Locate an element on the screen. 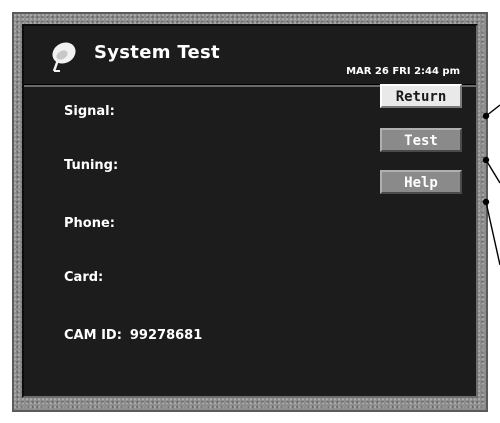  cam-id-label: CAM ID: is located at coordinates (93, 335).